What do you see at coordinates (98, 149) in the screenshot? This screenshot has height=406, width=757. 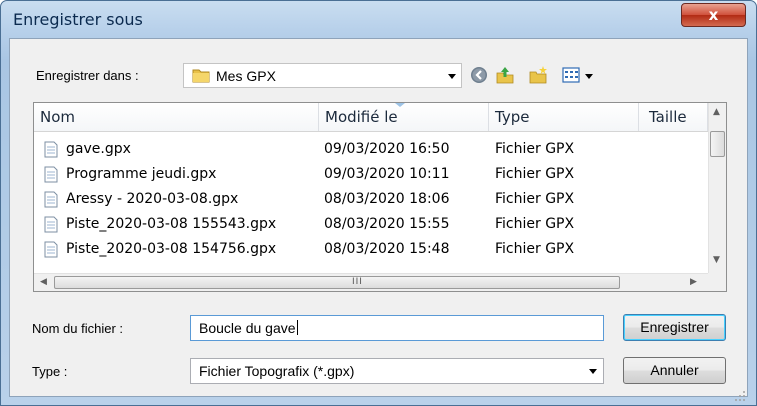 I see `file-name: gave.gpx` at bounding box center [98, 149].